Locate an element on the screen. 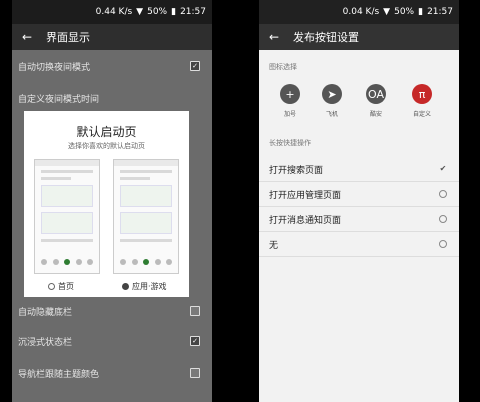 The width and height of the screenshot is (480, 402). option-home: 首页 is located at coordinates (61, 286).